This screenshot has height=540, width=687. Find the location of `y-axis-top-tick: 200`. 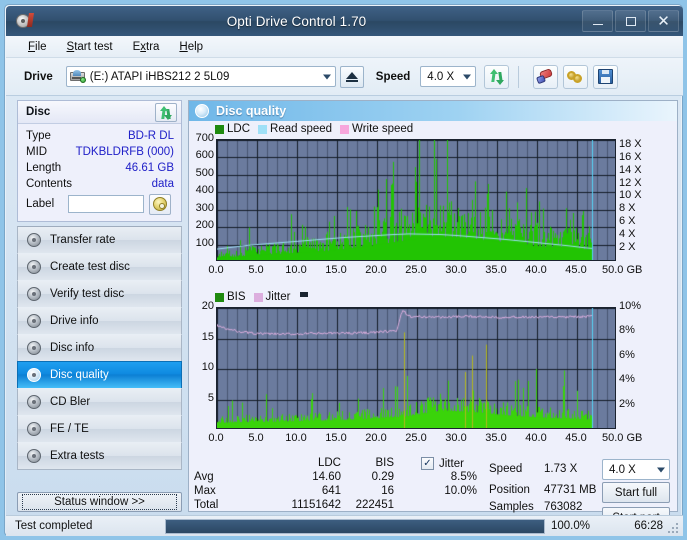

y-axis-top-tick: 200 is located at coordinates (204, 225).